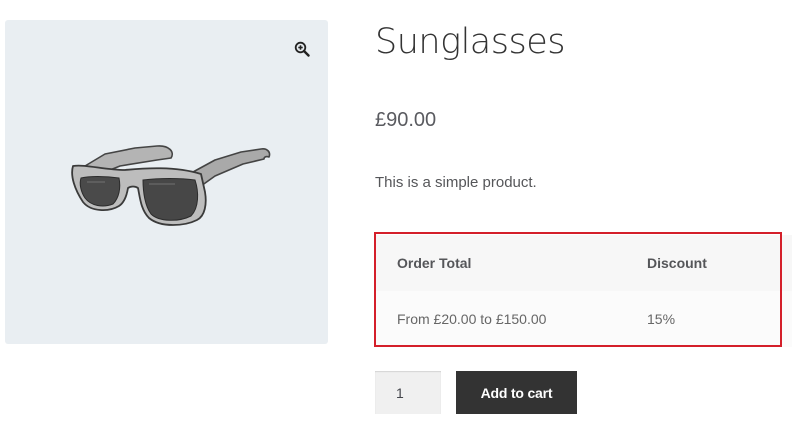 This screenshot has height=438, width=792. I want to click on product-price: £90.00, so click(406, 120).